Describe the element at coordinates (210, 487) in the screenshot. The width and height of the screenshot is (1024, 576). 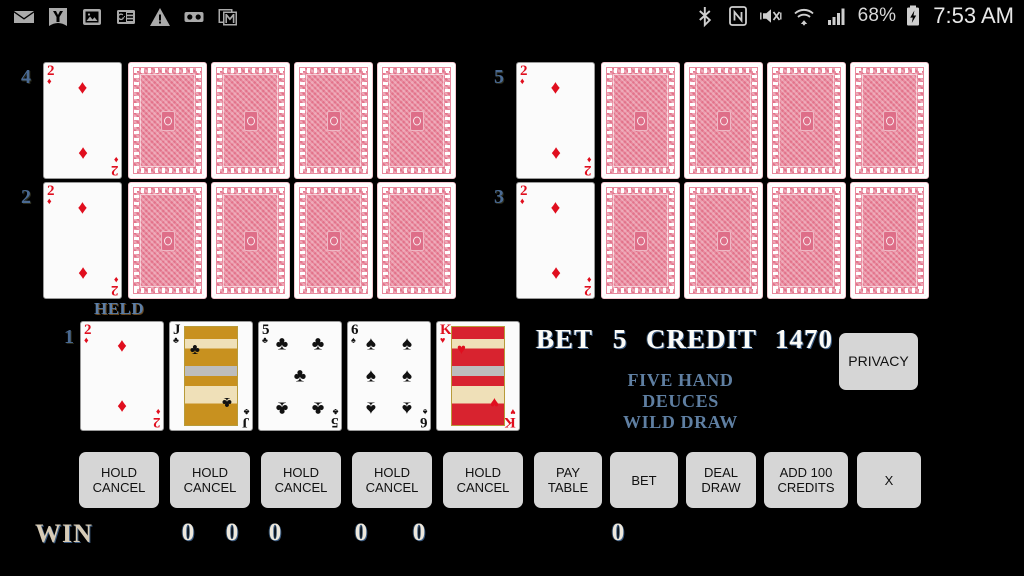
I see `hold-cancel-button-2-line2: CANCEL` at that location.